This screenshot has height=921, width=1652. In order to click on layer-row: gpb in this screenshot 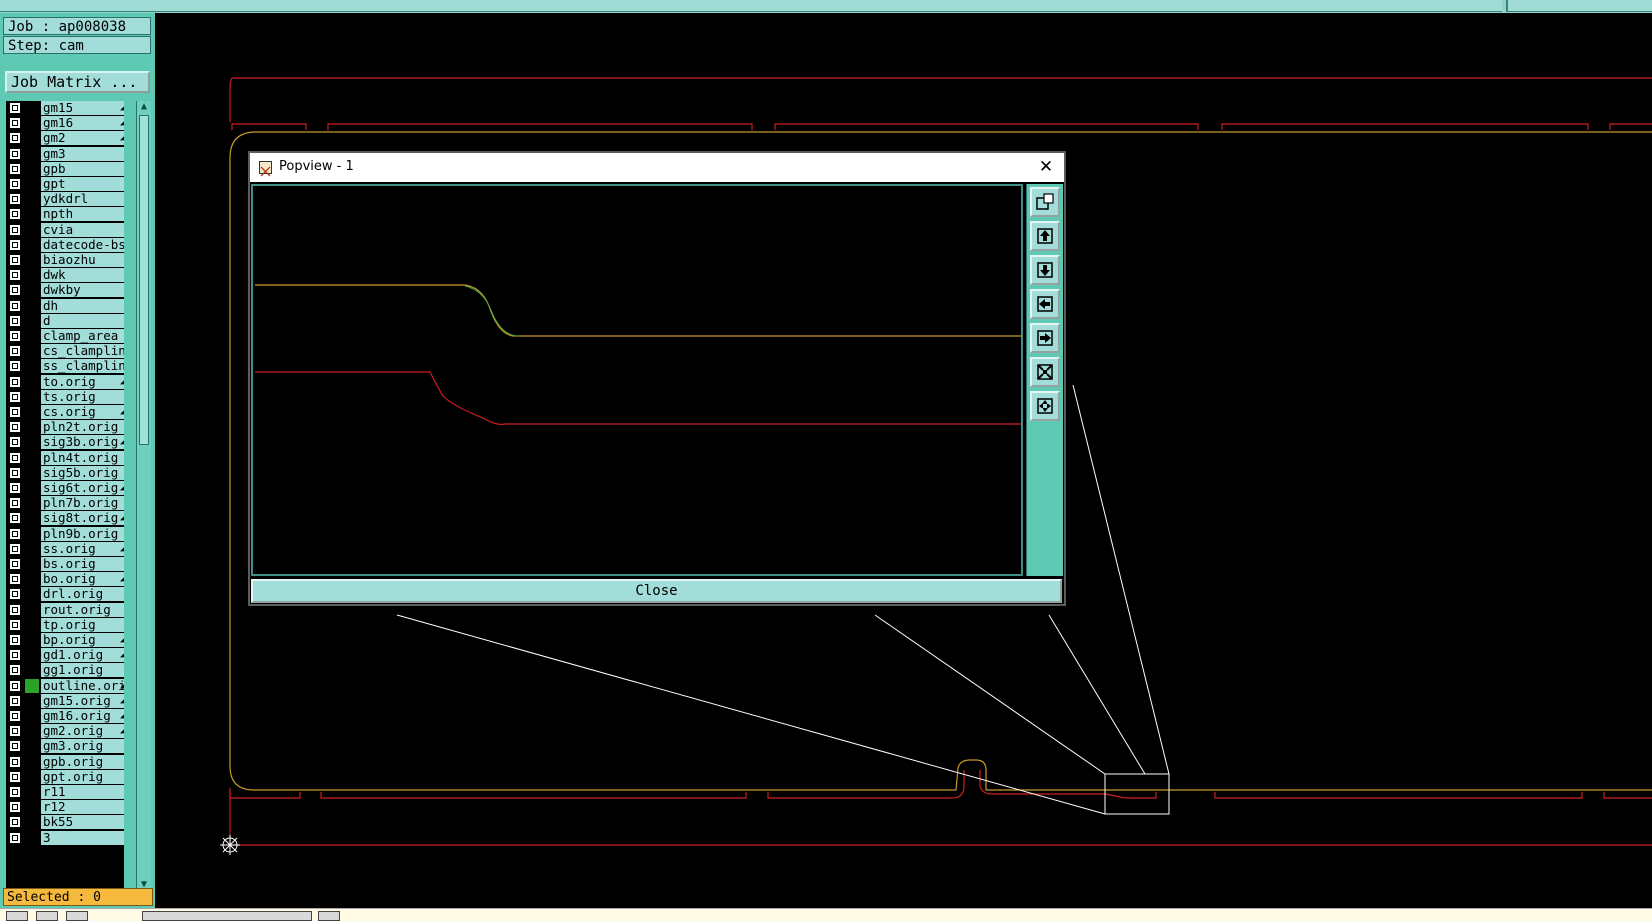, I will do `click(65, 168)`.